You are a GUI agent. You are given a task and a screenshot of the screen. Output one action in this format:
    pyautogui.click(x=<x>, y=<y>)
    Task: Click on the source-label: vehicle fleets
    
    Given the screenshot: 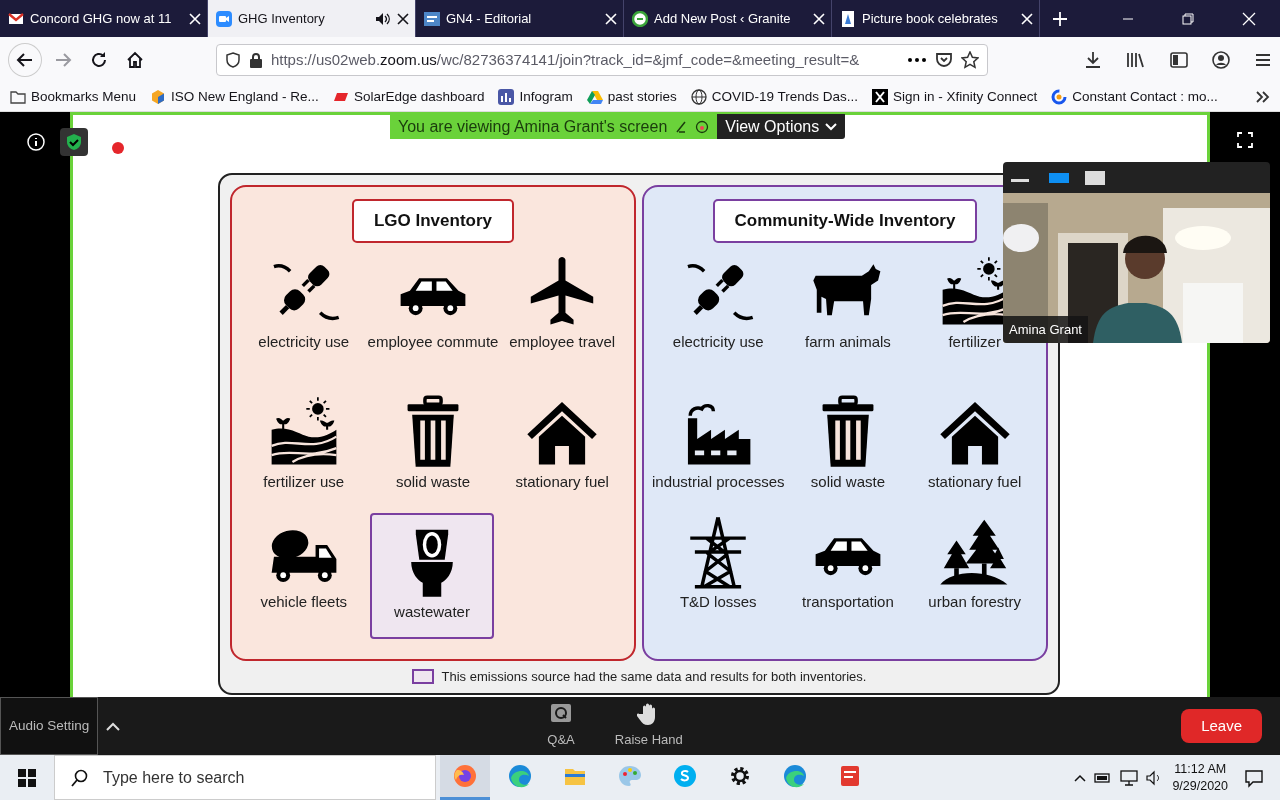 What is the action you would take?
    pyautogui.click(x=304, y=601)
    